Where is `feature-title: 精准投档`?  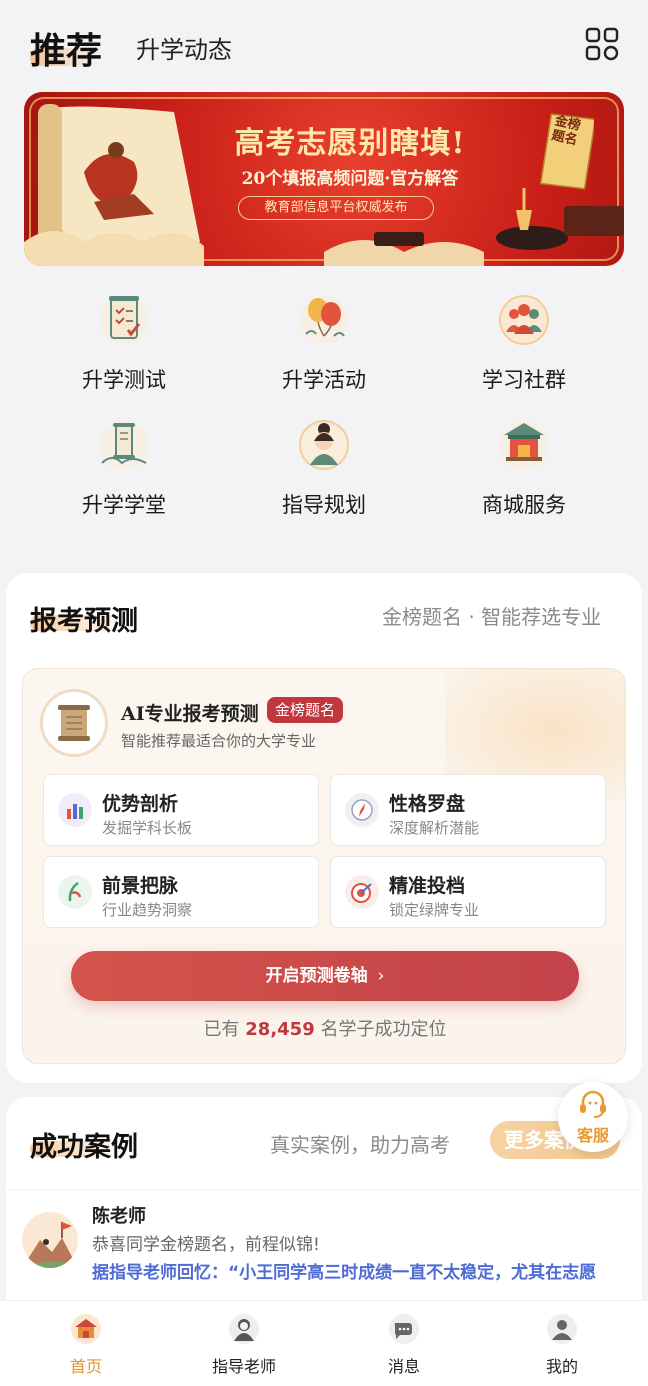
feature-title: 精准投档 is located at coordinates (427, 886).